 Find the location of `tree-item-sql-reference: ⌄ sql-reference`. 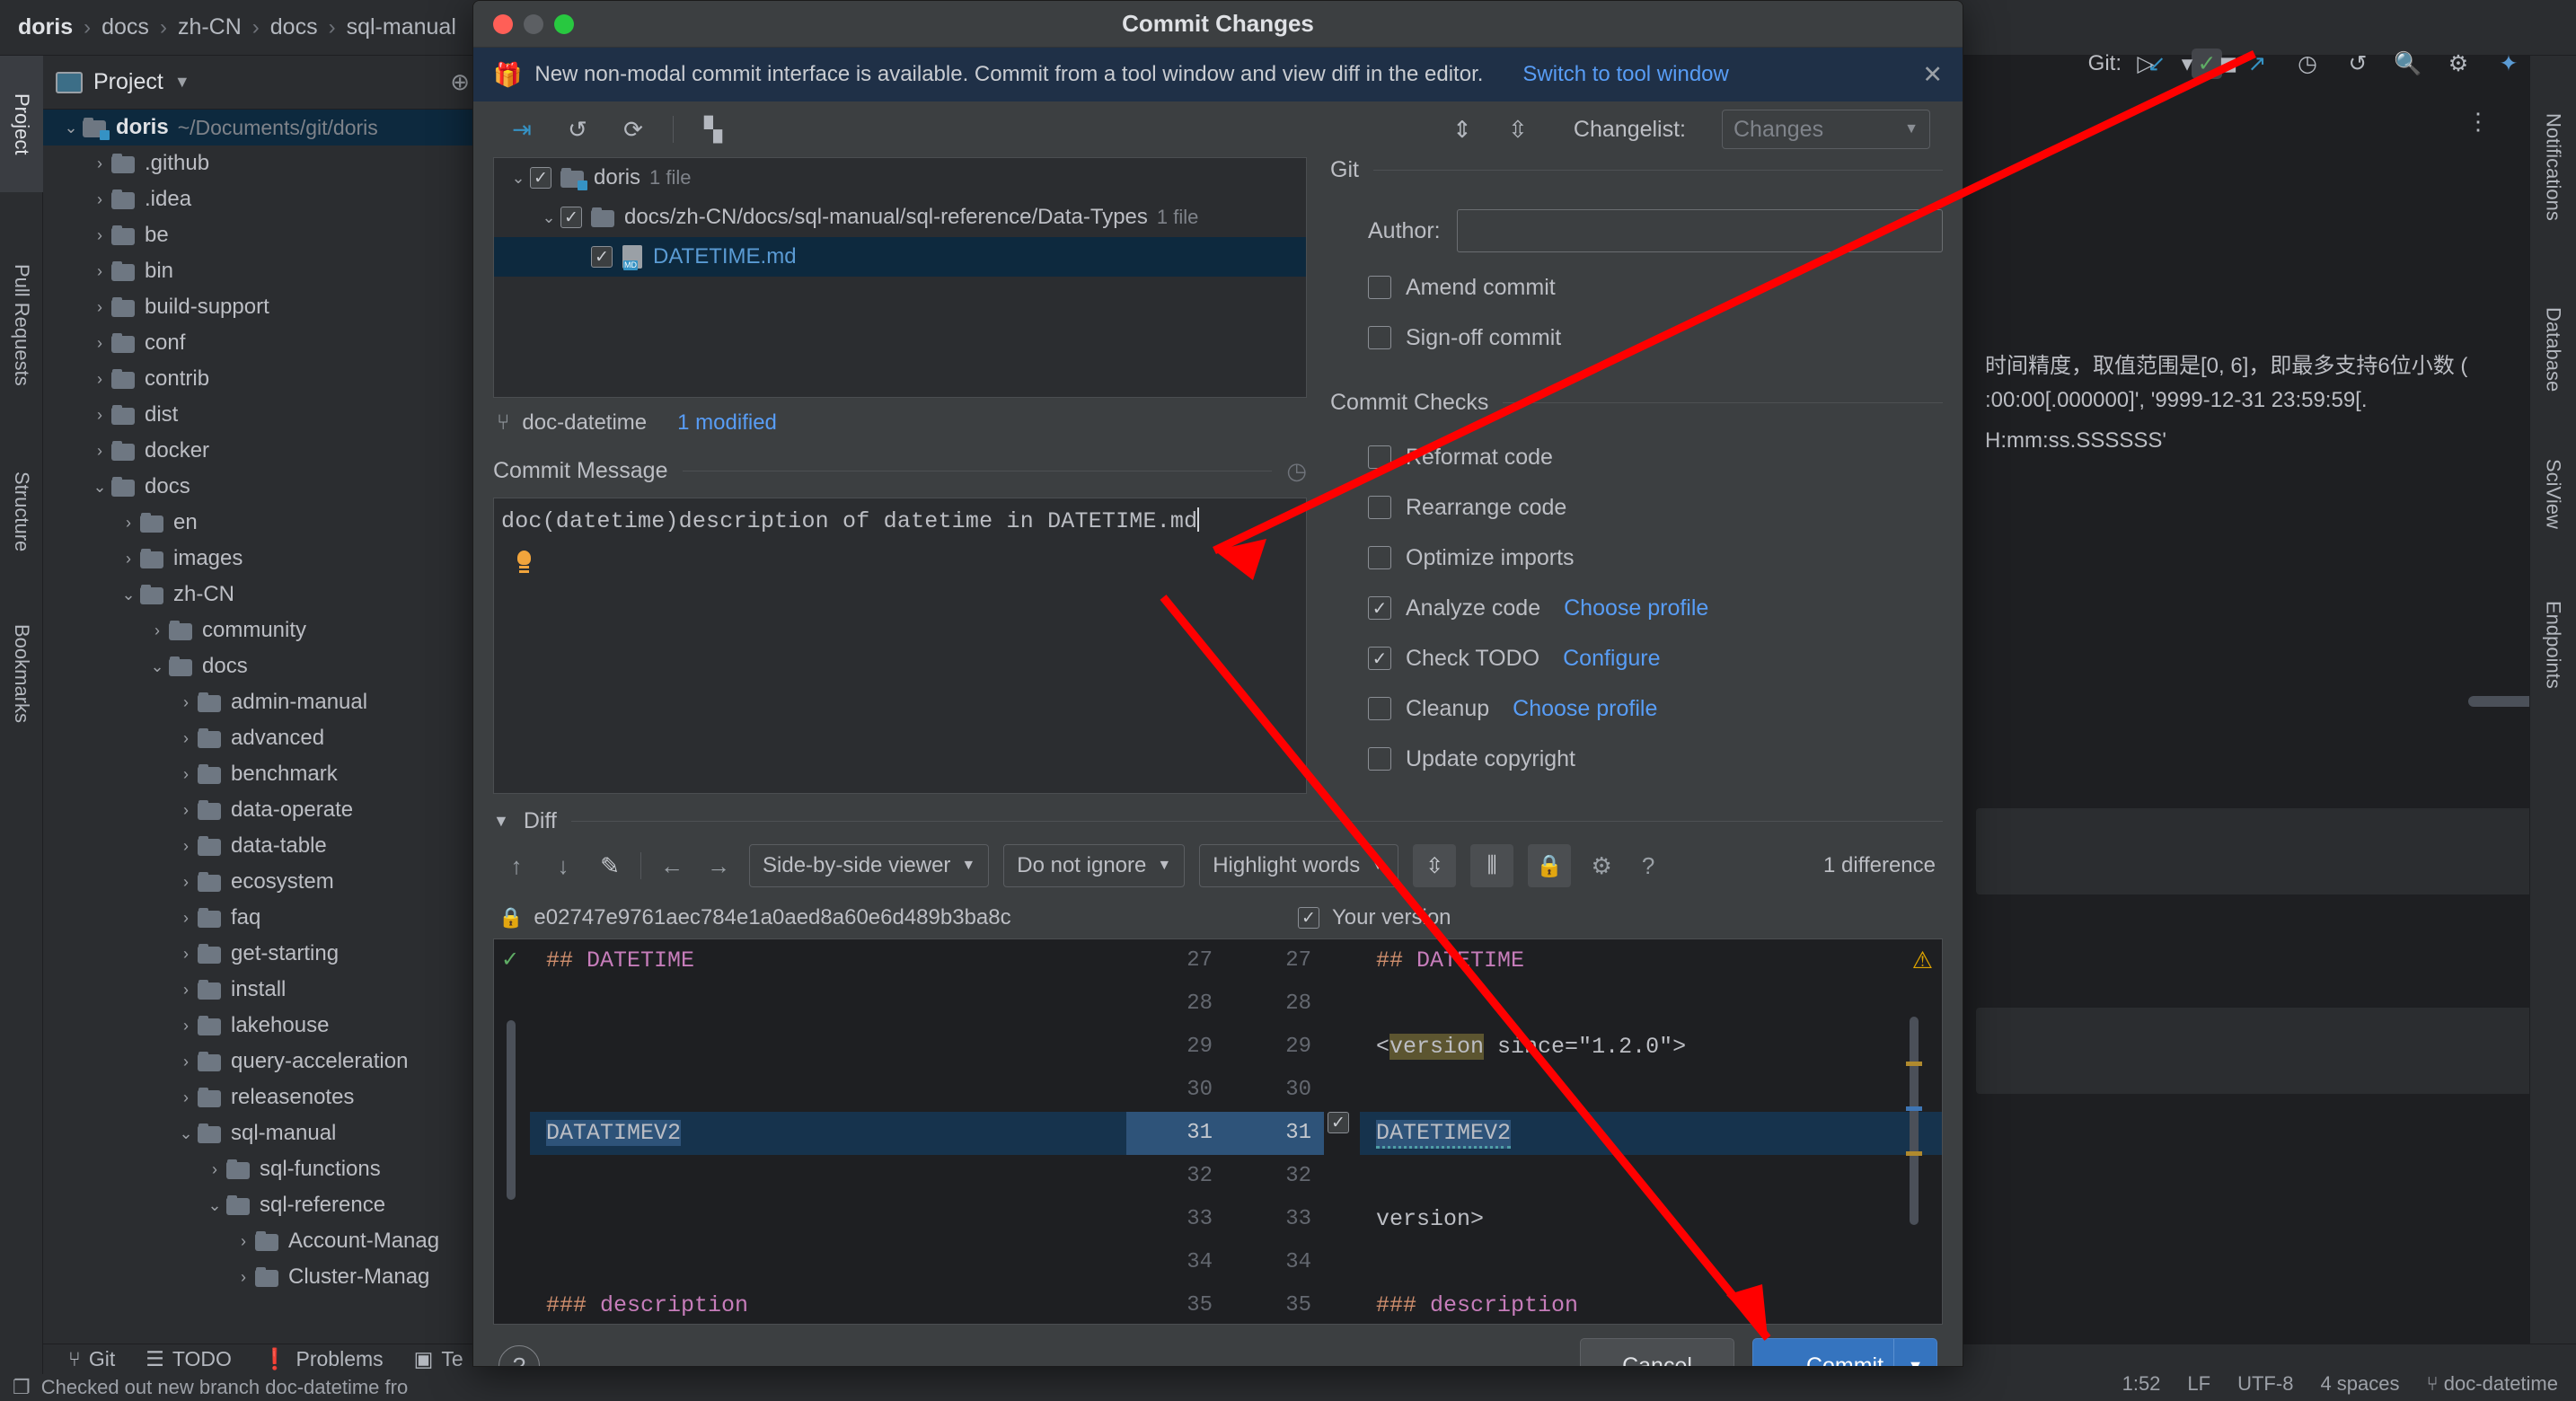

tree-item-sql-reference: ⌄ sql-reference is located at coordinates (262, 1205).